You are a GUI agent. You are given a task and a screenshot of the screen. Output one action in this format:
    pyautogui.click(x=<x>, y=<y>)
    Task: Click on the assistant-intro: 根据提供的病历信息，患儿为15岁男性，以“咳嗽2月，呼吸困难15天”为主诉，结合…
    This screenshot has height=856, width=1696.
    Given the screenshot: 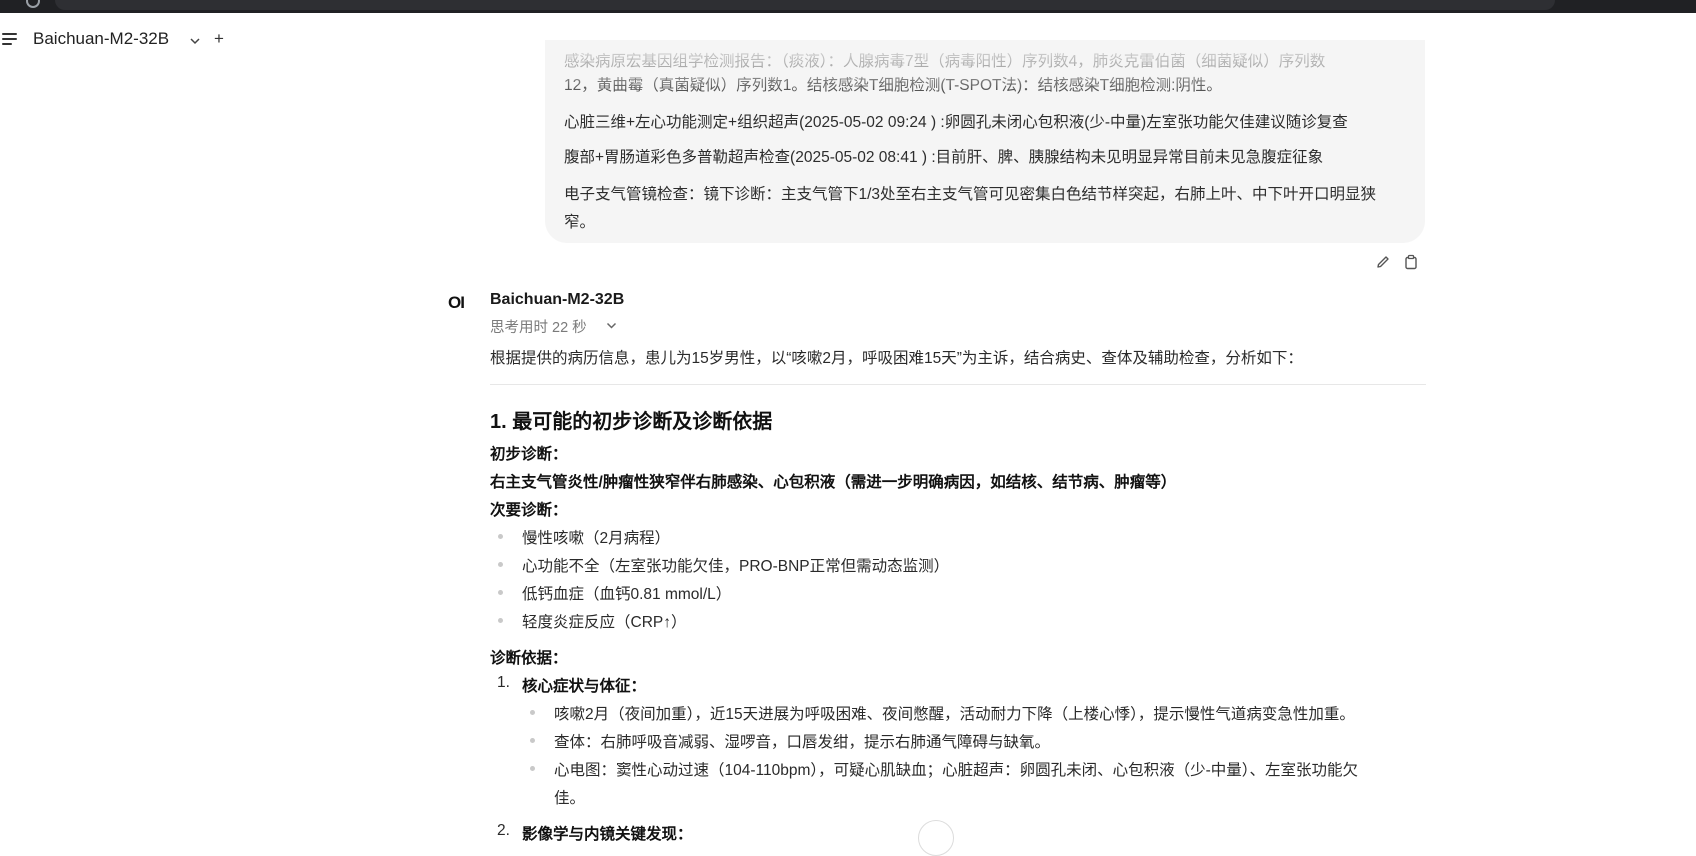 What is the action you would take?
    pyautogui.click(x=896, y=358)
    